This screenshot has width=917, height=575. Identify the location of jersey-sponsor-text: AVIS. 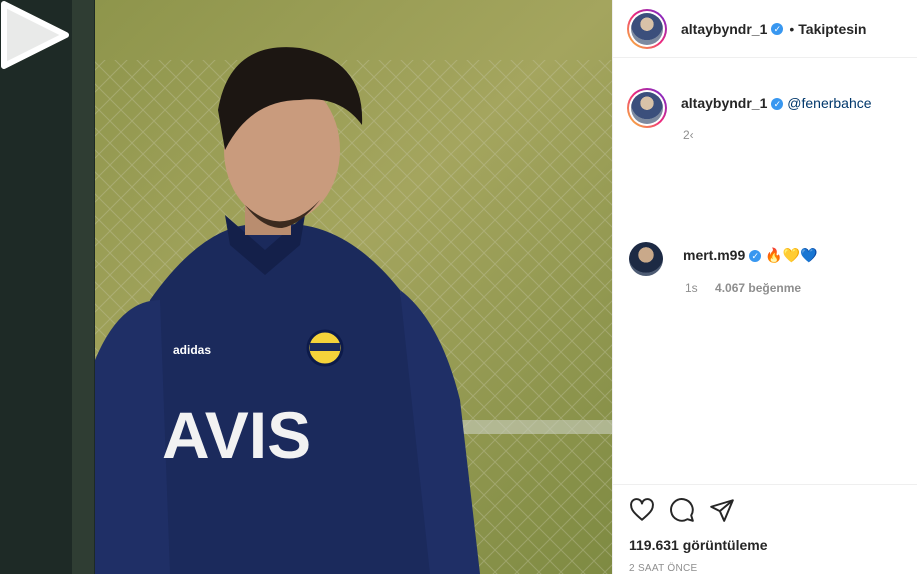
(236, 435).